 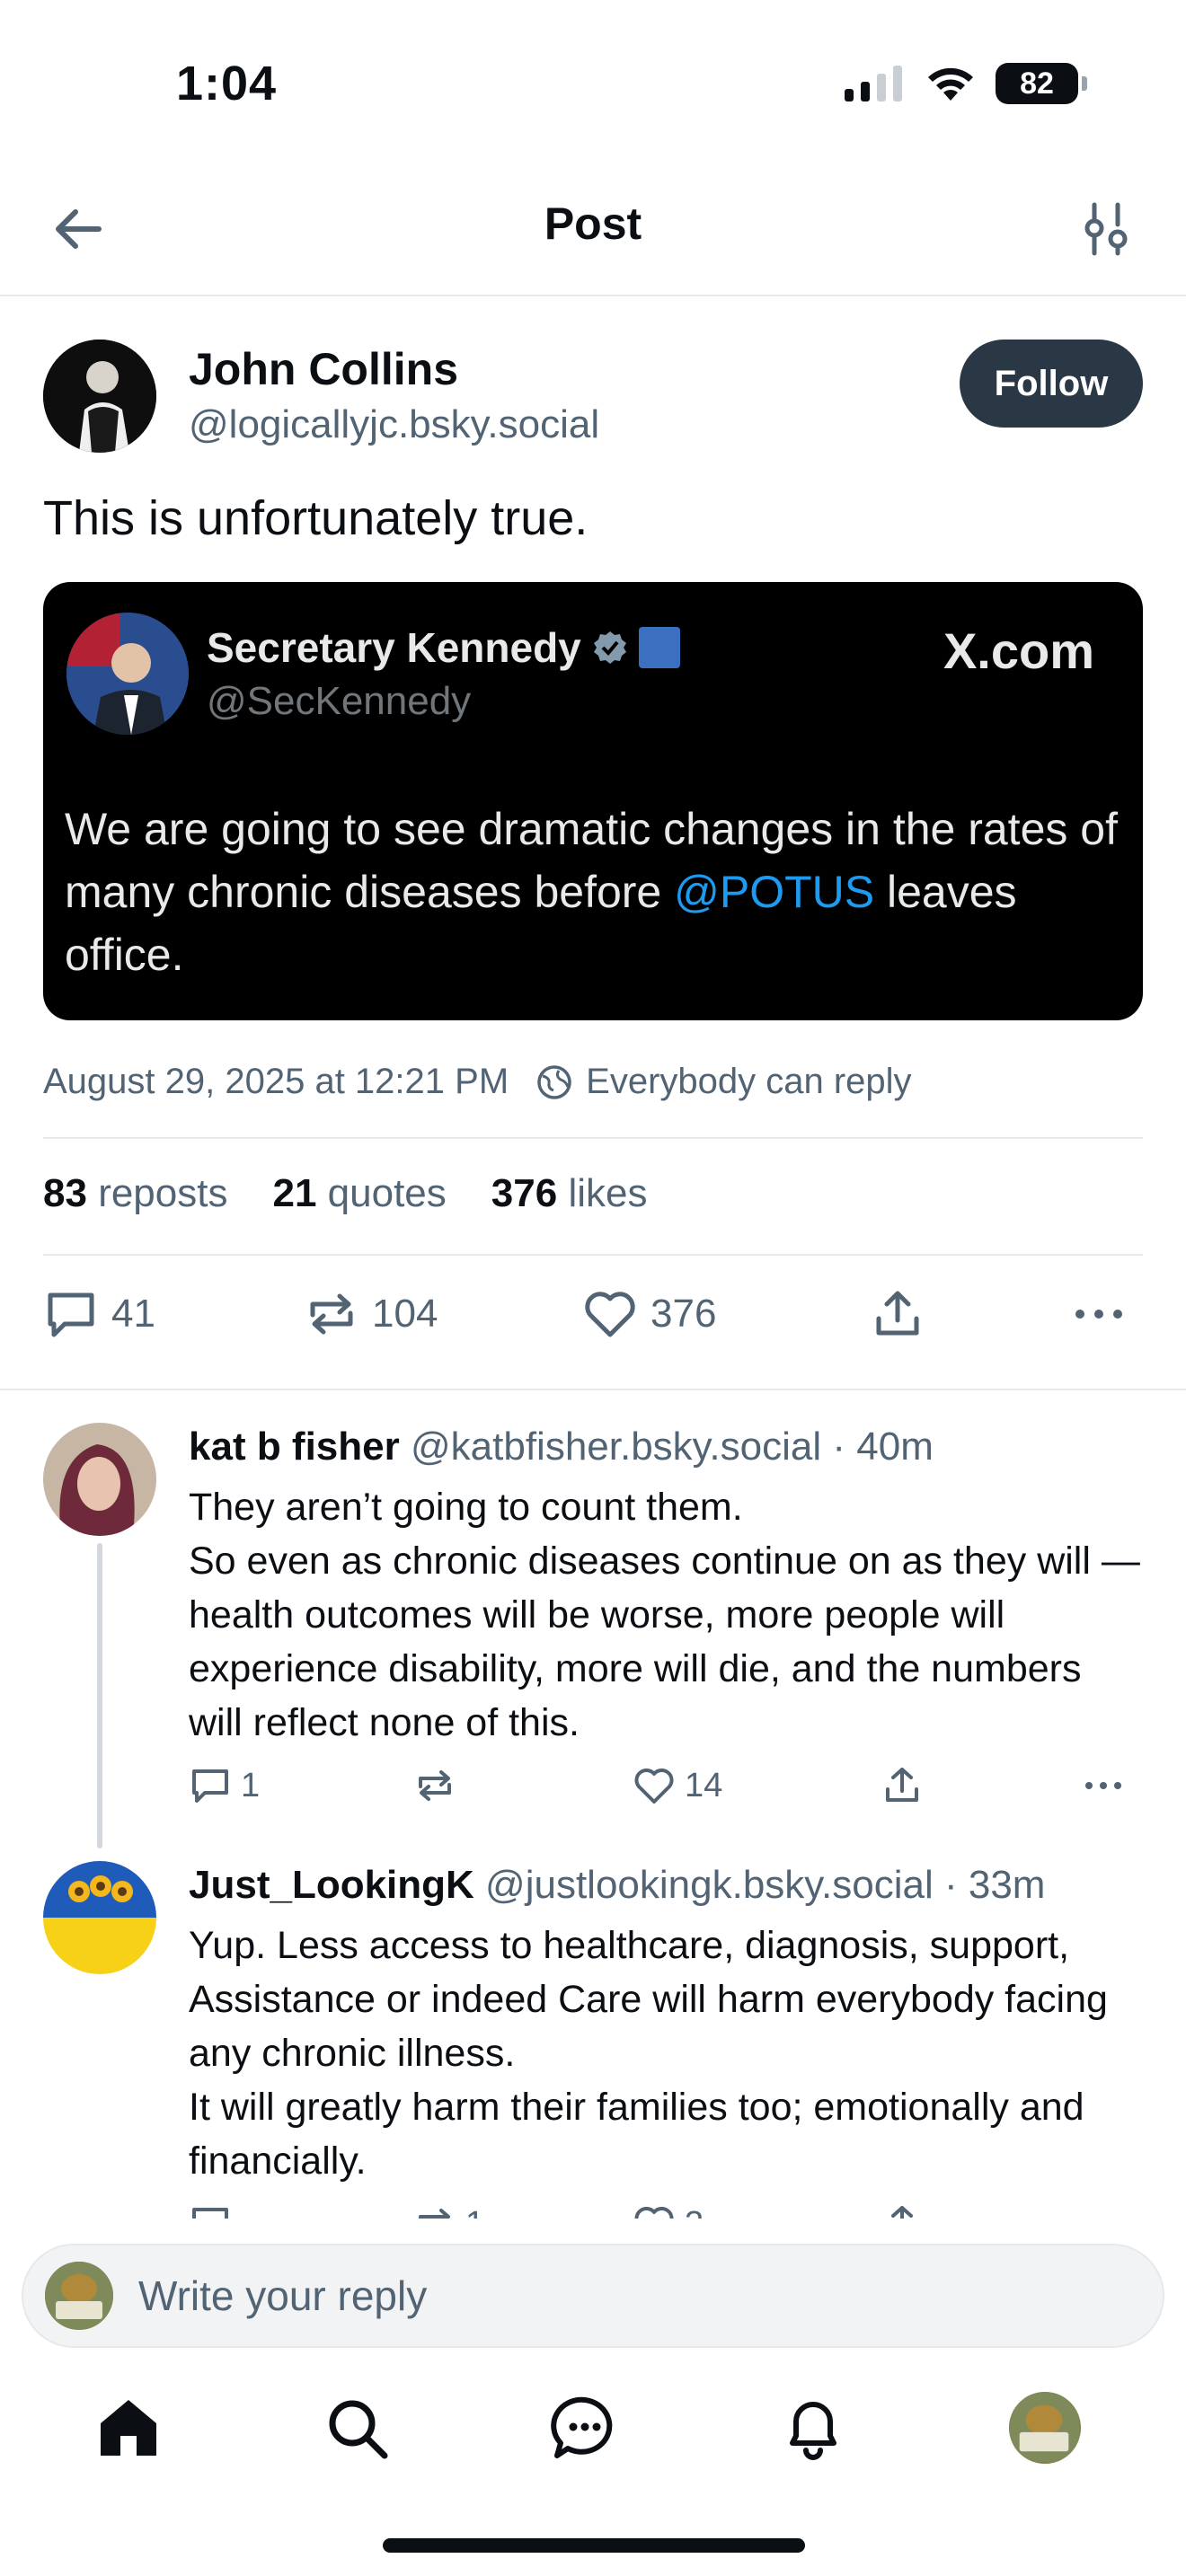 What do you see at coordinates (1051, 384) in the screenshot?
I see `follow-button: Follow` at bounding box center [1051, 384].